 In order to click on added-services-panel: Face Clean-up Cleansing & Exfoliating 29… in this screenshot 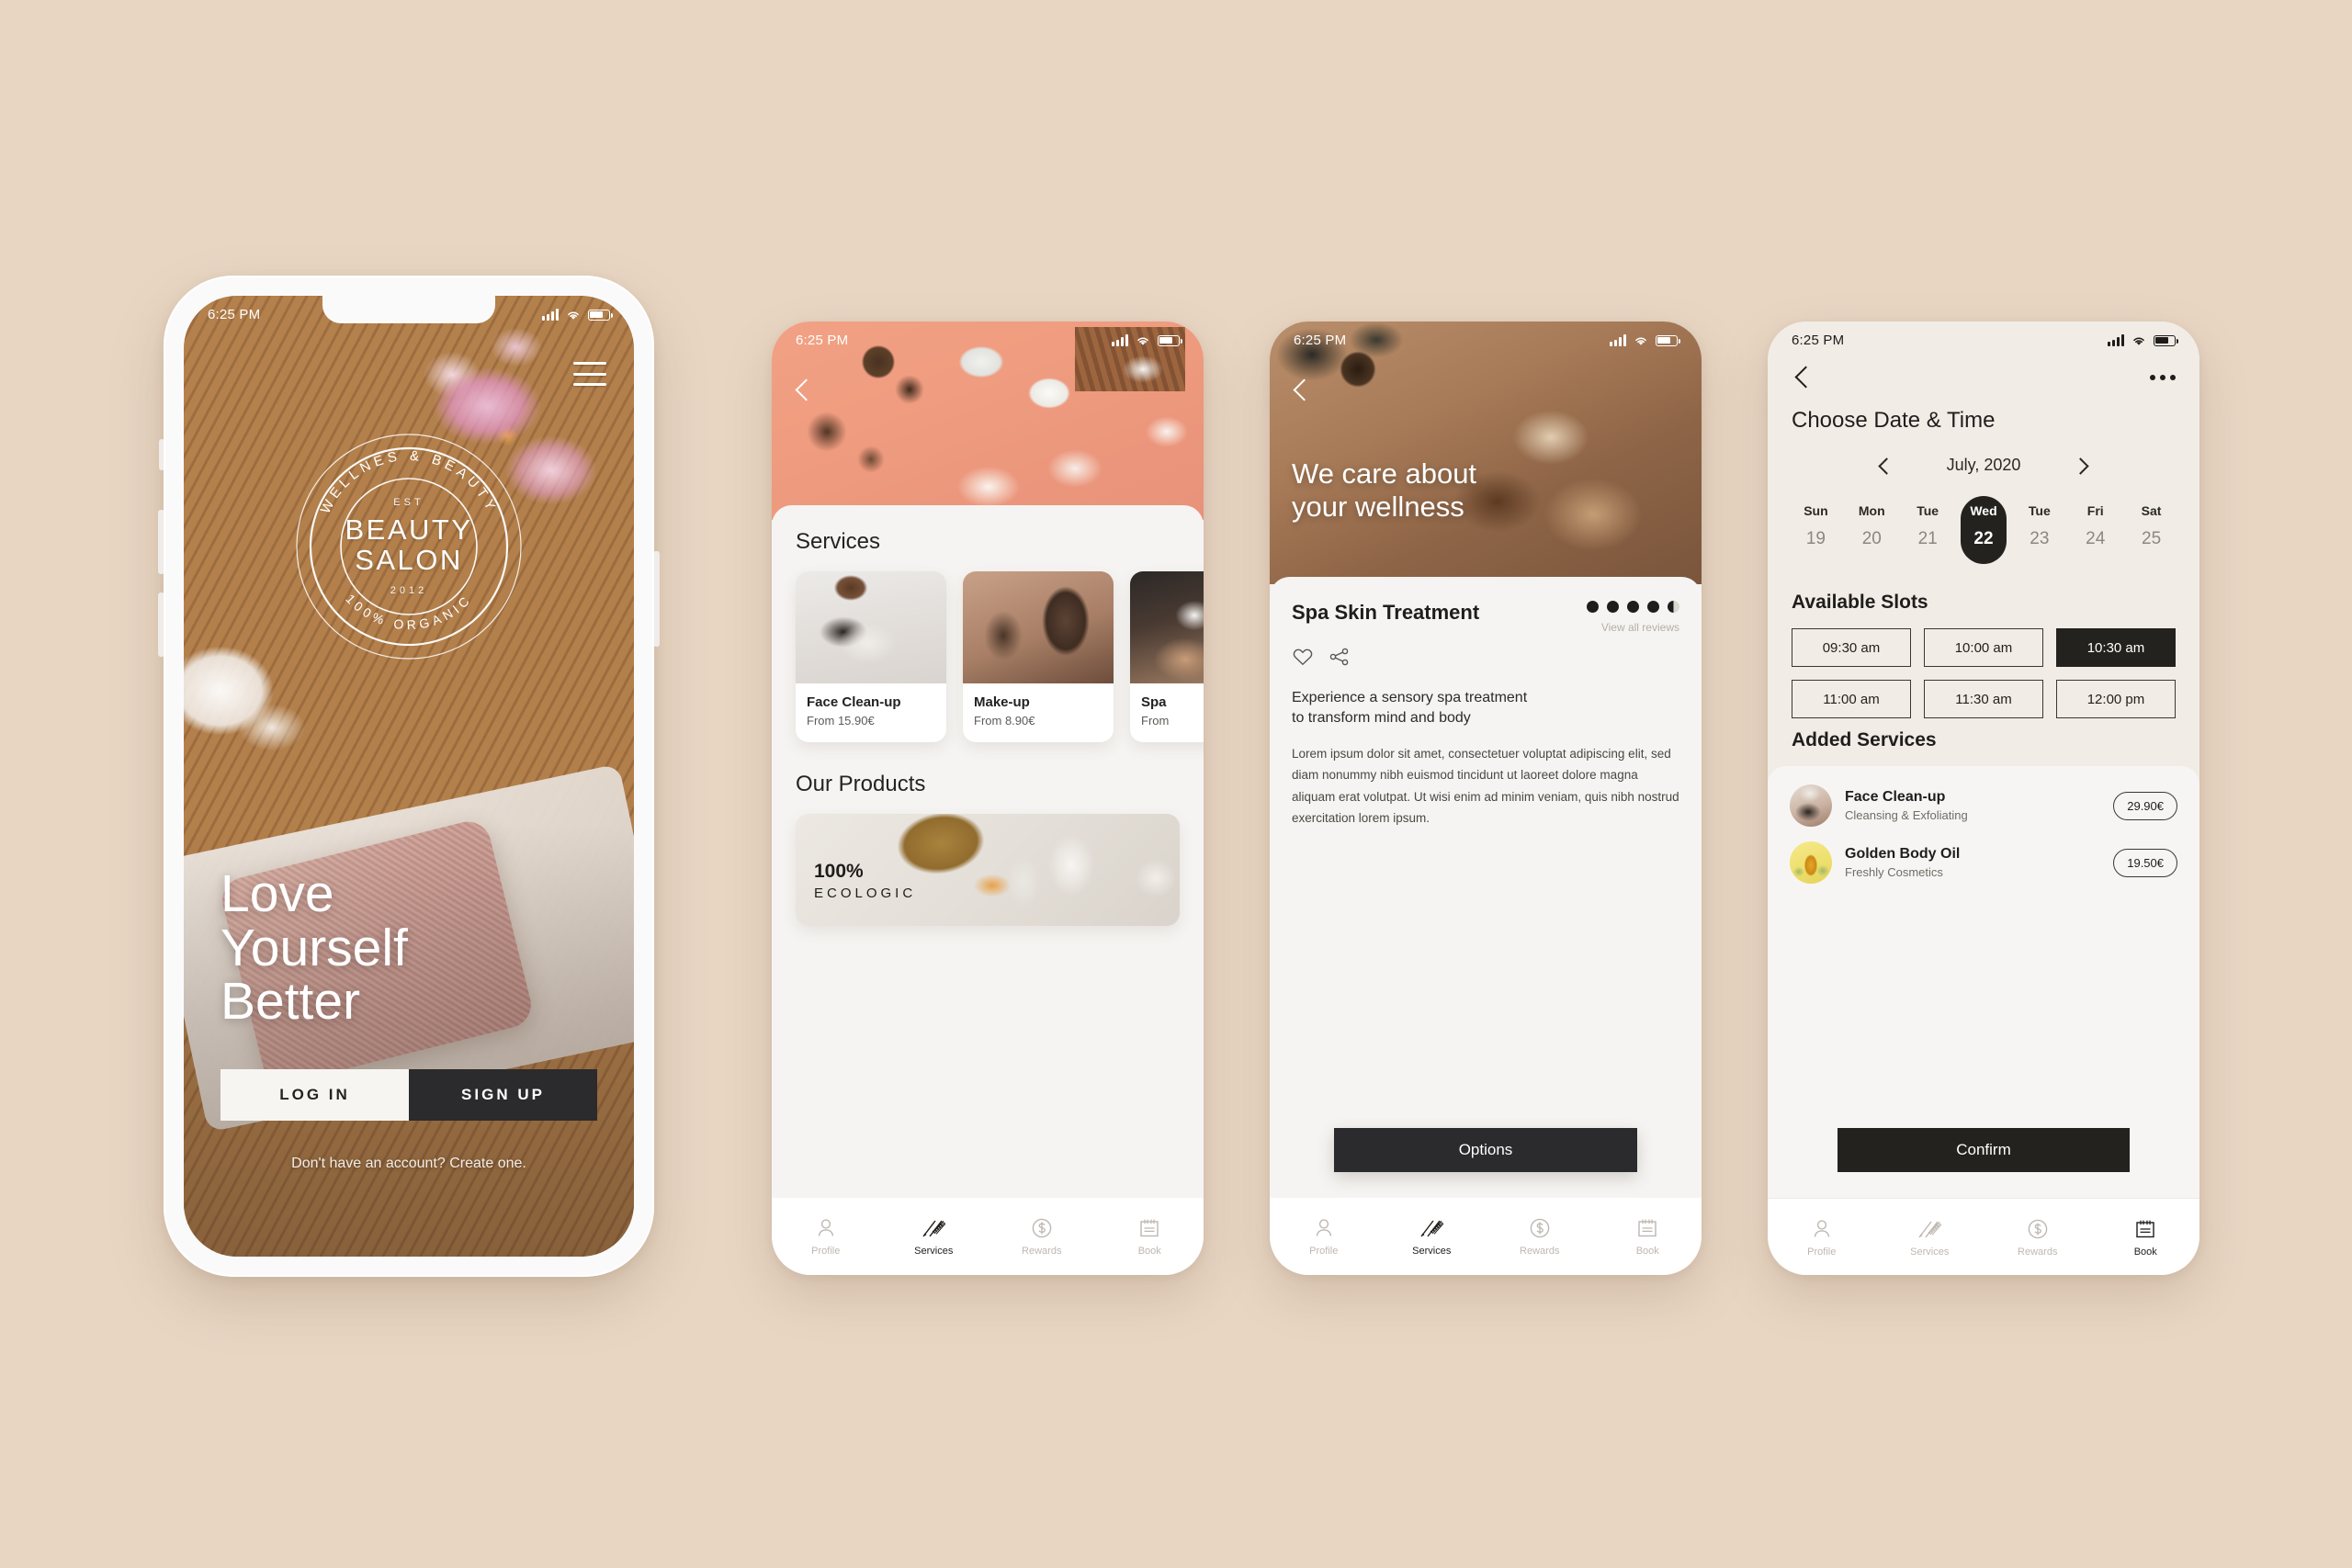, I will do `click(1984, 983)`.